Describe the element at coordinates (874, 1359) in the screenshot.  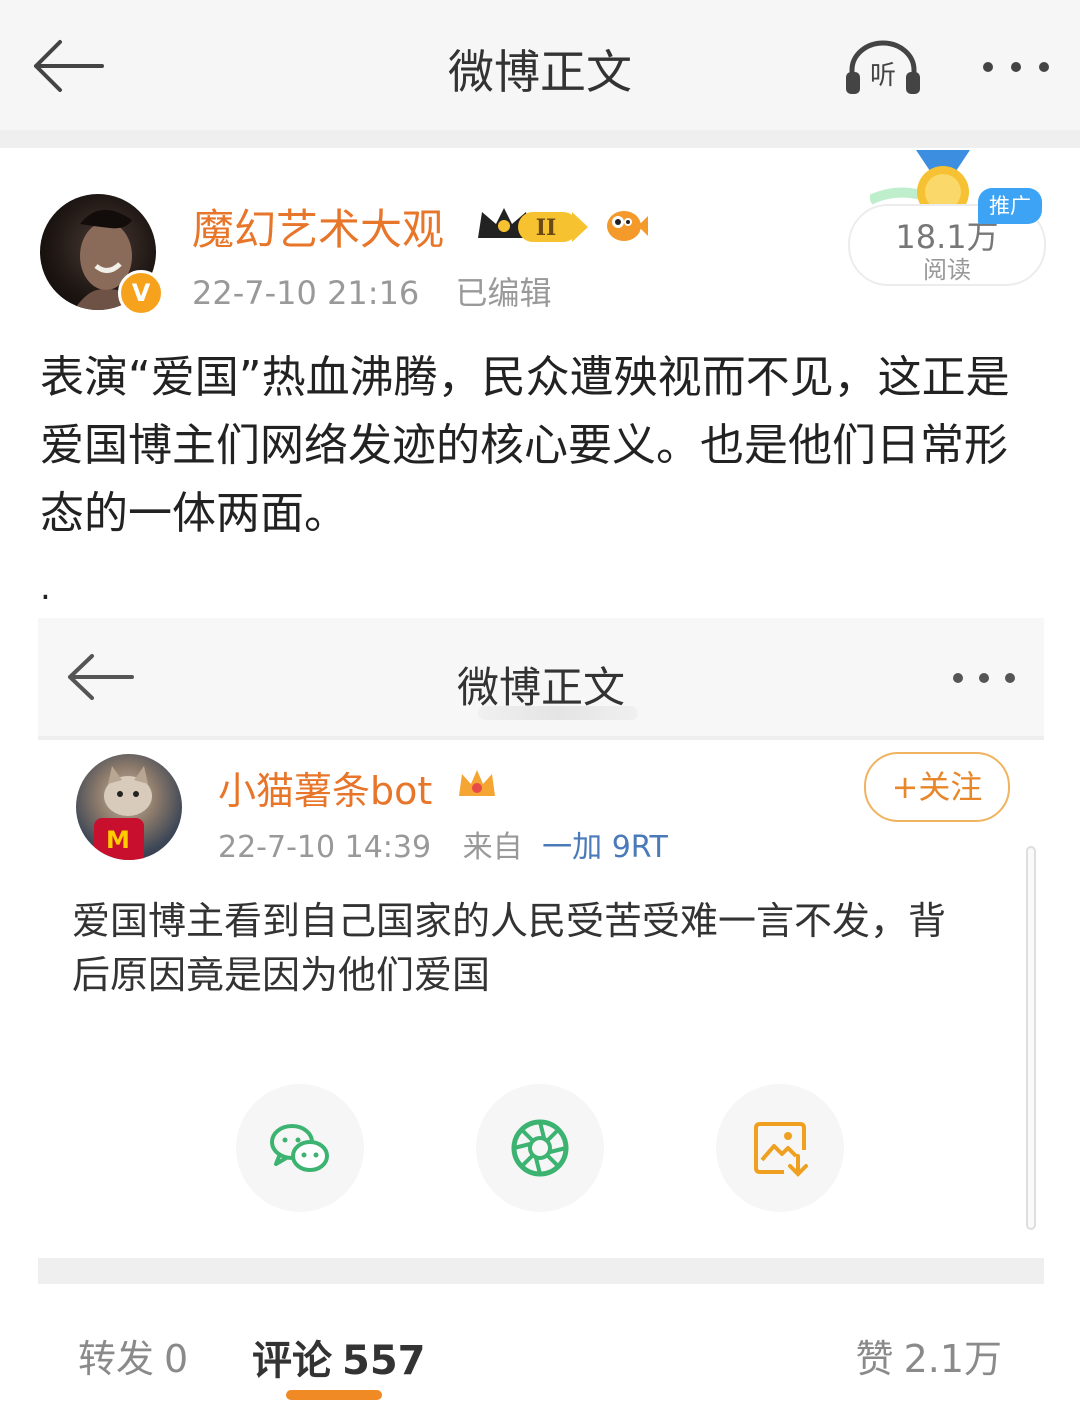
I see `tab-like-label: 赞` at that location.